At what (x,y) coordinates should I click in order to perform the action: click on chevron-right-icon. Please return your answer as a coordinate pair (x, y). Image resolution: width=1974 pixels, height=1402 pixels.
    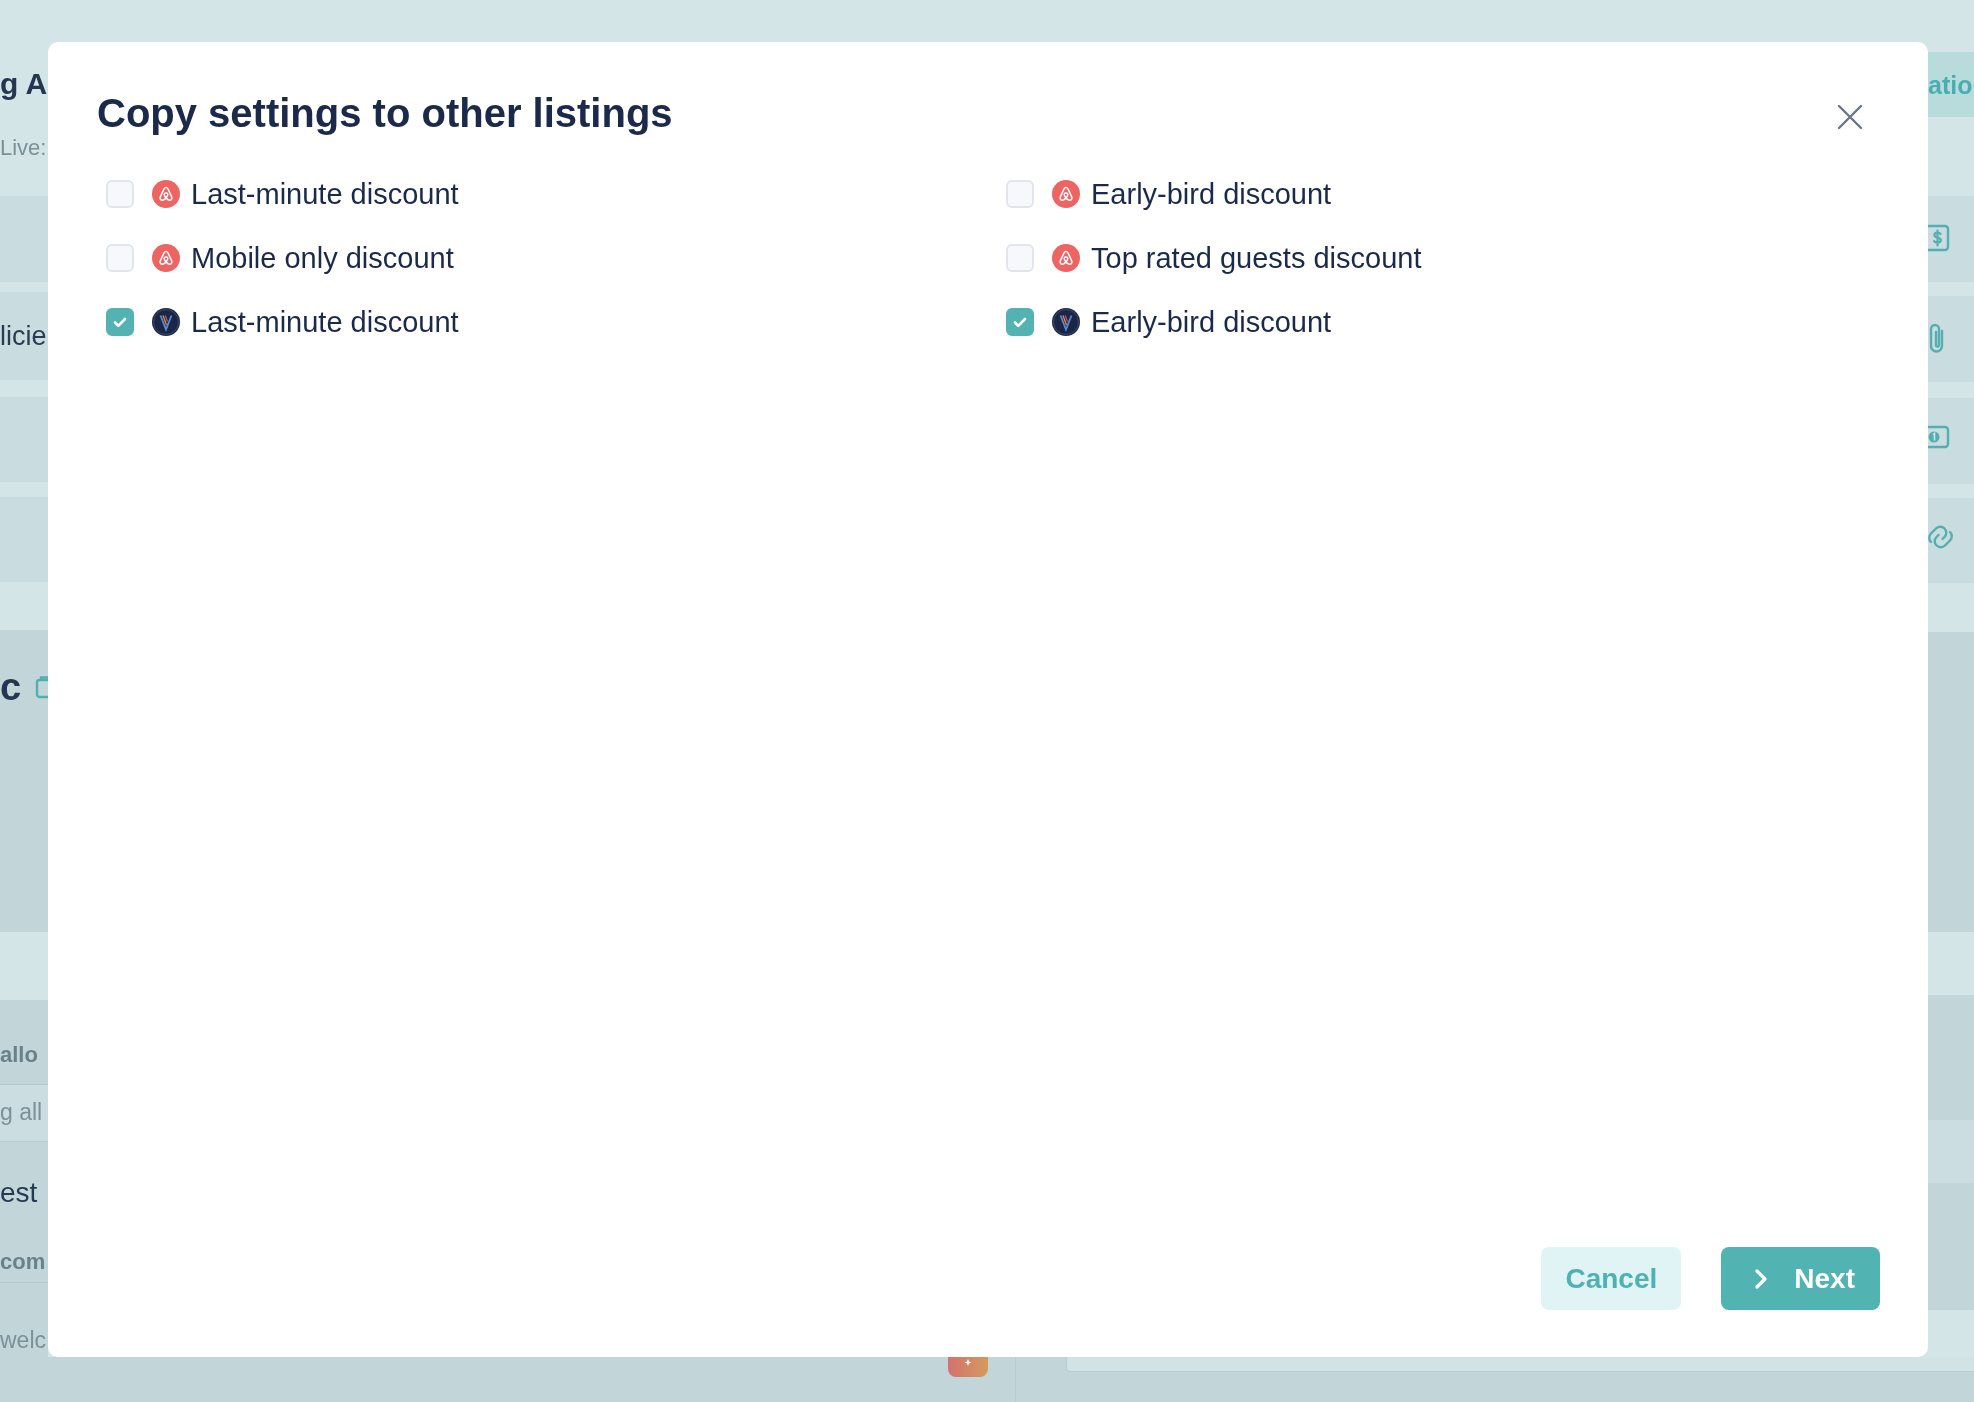
    Looking at the image, I should click on (1761, 1278).